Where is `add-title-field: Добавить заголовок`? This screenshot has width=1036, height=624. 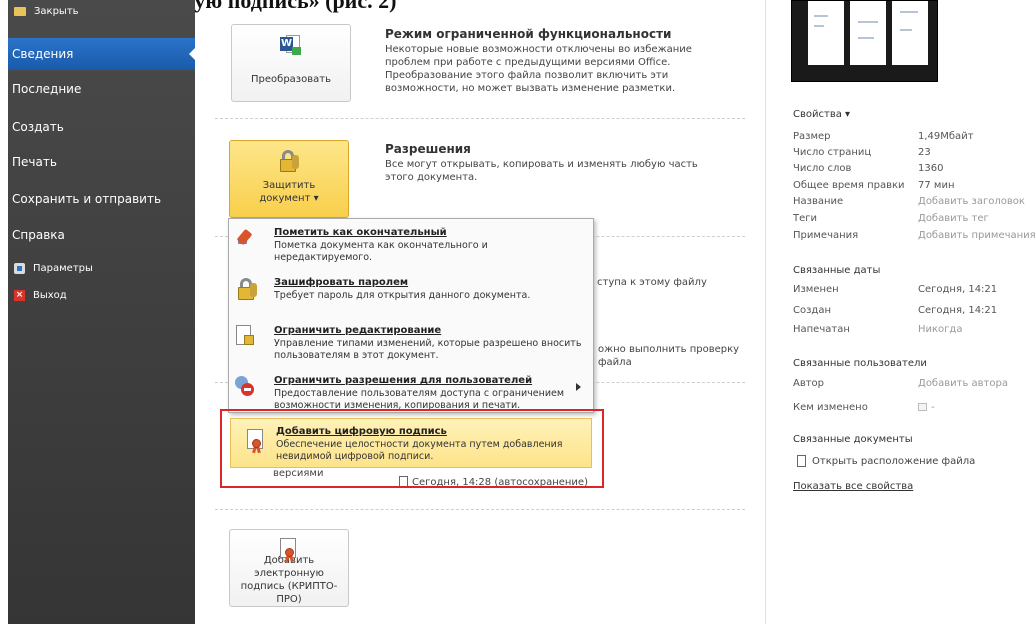 add-title-field: Добавить заголовок is located at coordinates (971, 201).